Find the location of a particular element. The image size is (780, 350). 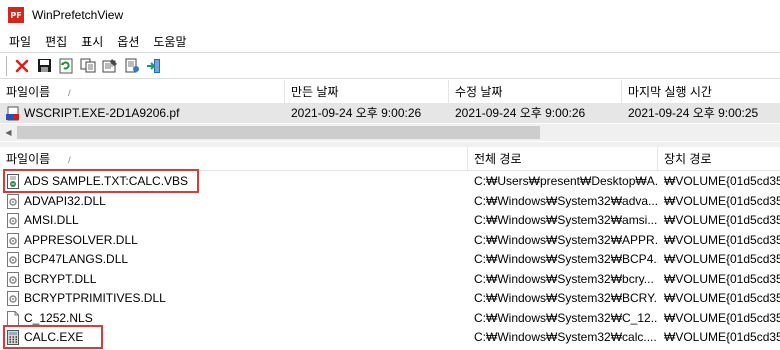

save-button is located at coordinates (44, 66).